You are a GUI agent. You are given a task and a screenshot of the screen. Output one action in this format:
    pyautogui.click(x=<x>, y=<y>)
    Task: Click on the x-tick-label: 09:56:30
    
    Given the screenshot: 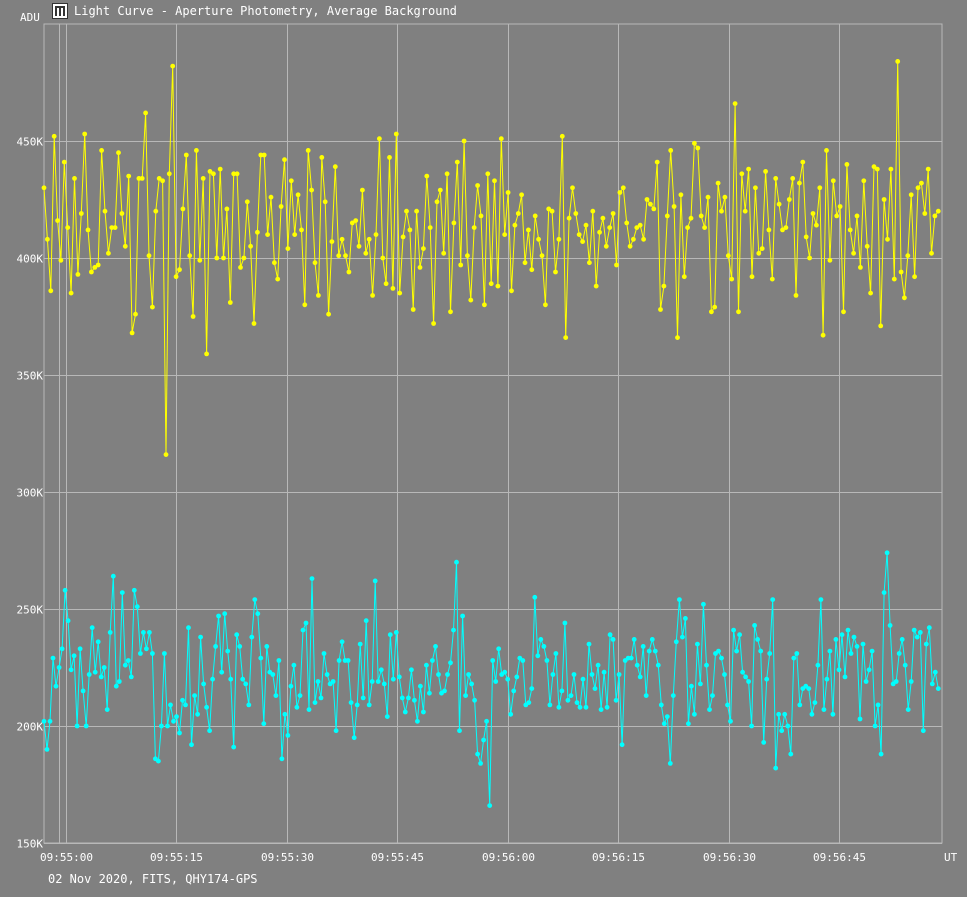 What is the action you would take?
    pyautogui.click(x=729, y=857)
    